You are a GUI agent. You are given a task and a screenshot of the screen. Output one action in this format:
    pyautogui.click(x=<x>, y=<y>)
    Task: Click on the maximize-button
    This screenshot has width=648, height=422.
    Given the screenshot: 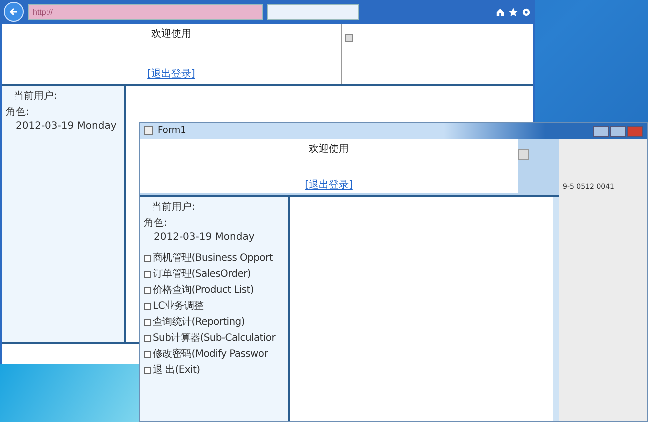 What is the action you would take?
    pyautogui.click(x=618, y=131)
    